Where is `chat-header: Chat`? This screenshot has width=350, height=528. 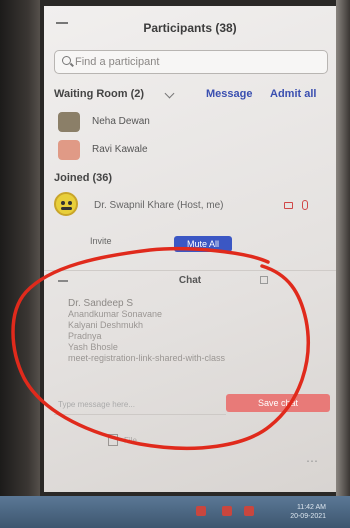 chat-header: Chat is located at coordinates (190, 280).